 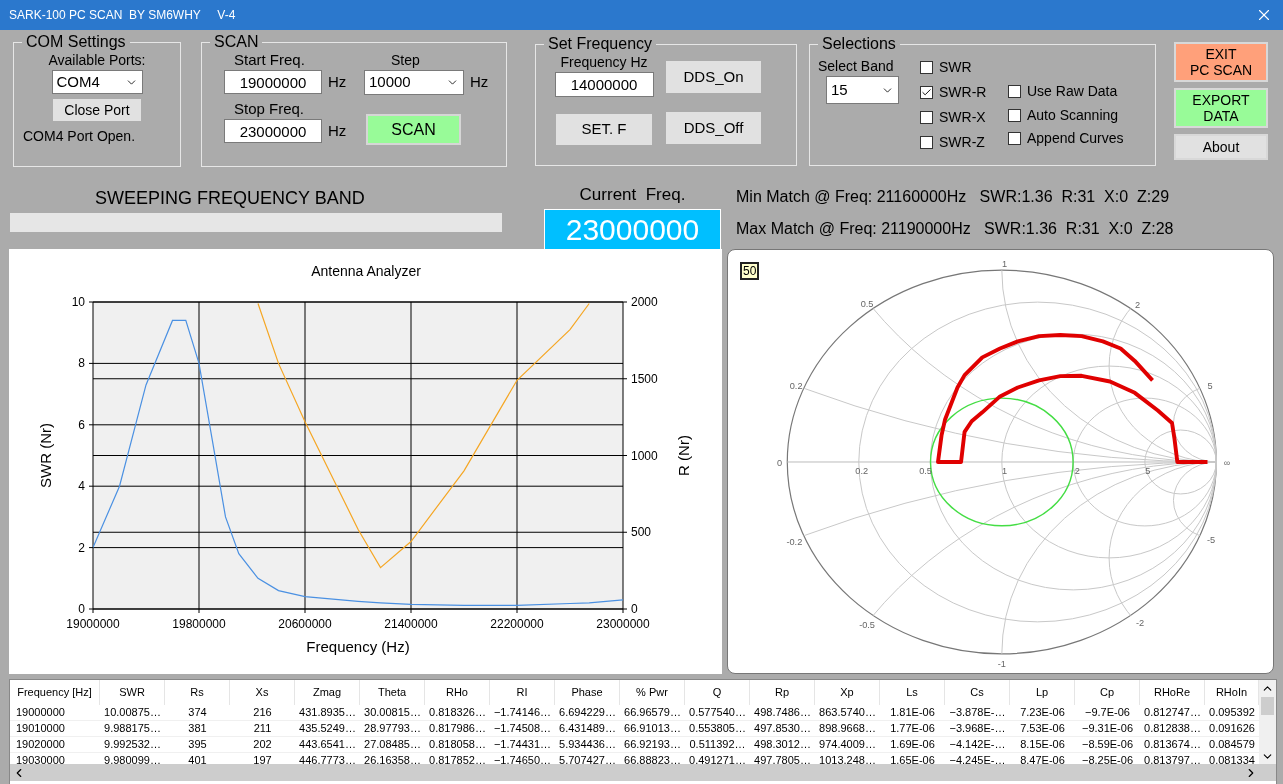 What do you see at coordinates (1042, 728) in the screenshot?
I see `table-cell-text: 7.53E-06` at bounding box center [1042, 728].